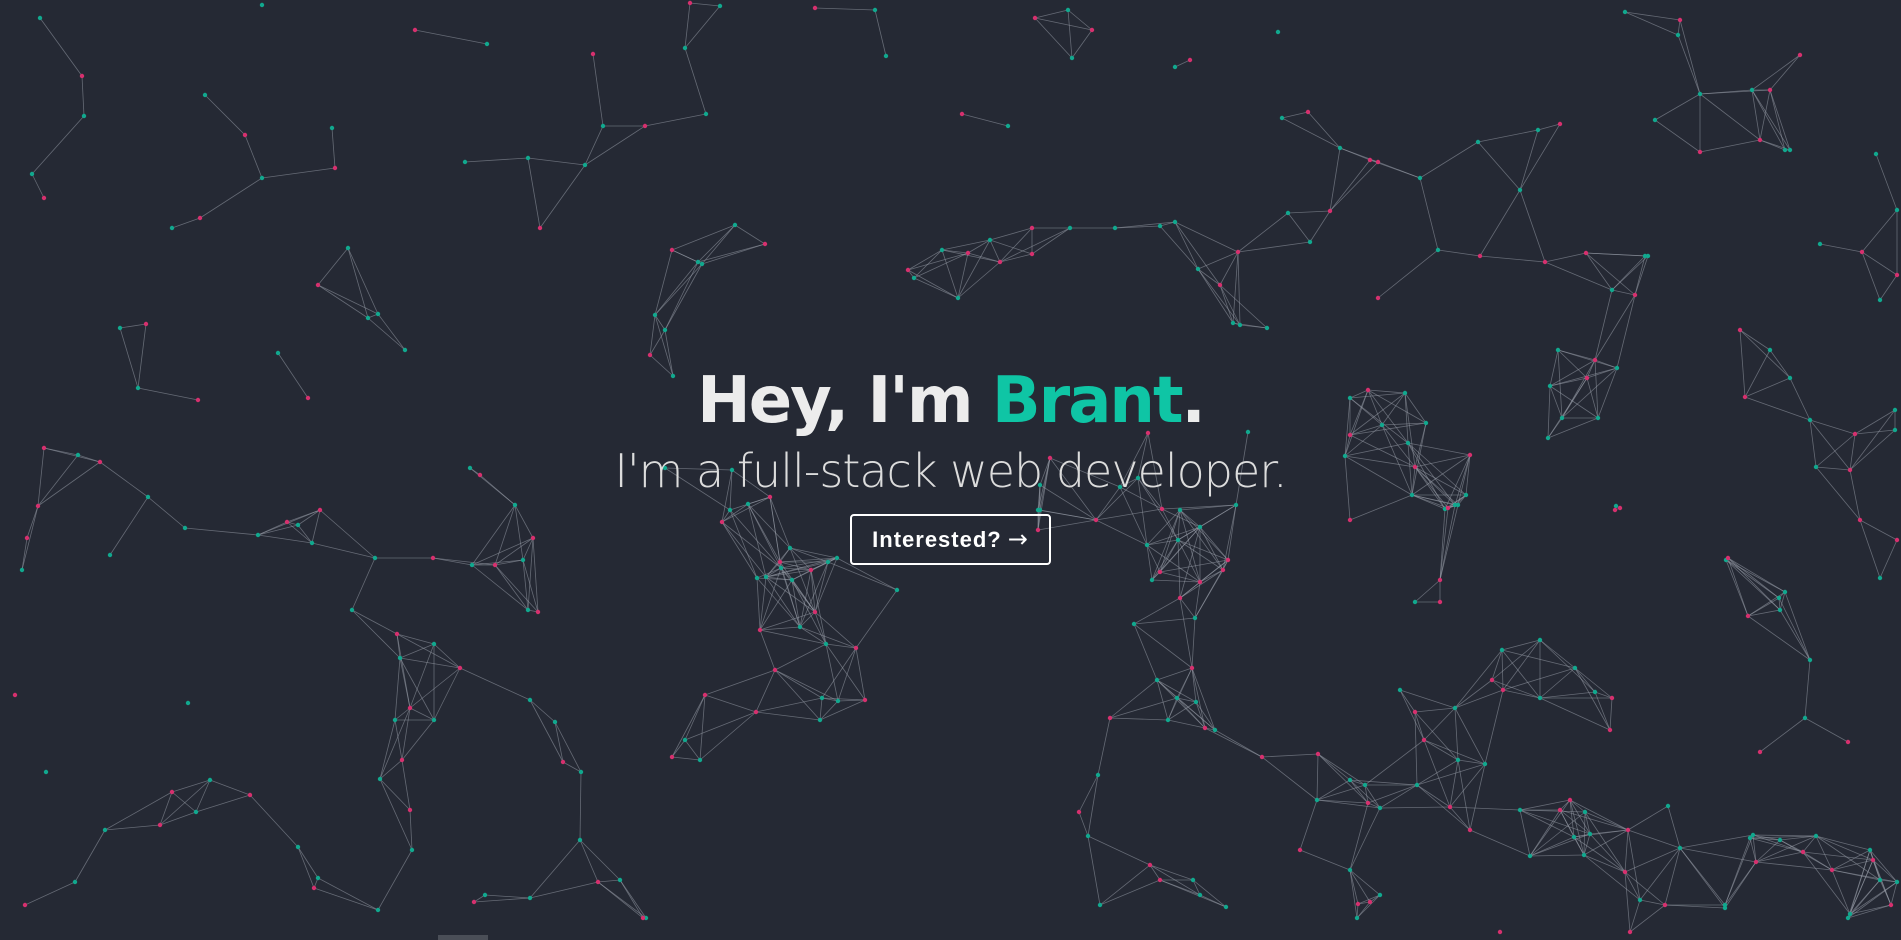  What do you see at coordinates (1018, 539) in the screenshot?
I see `right-arrow-icon: →` at bounding box center [1018, 539].